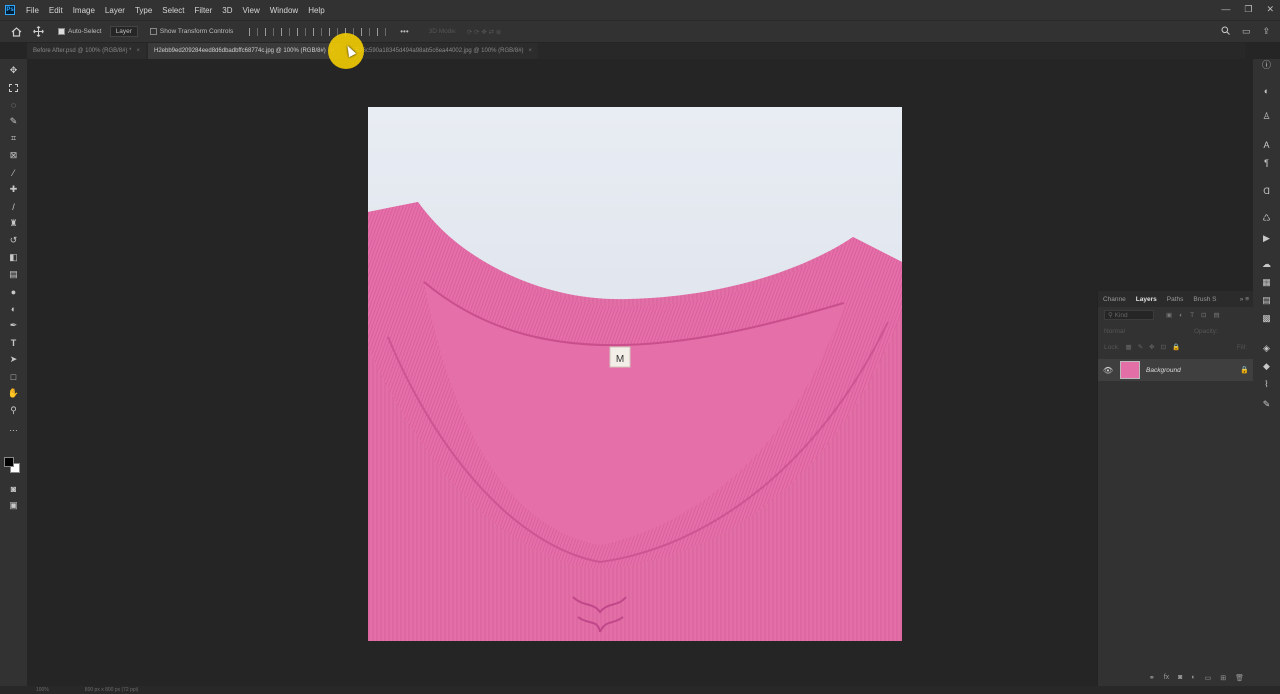  Describe the element at coordinates (13, 121) in the screenshot. I see `quick-select-tool-icon: ✎` at that location.